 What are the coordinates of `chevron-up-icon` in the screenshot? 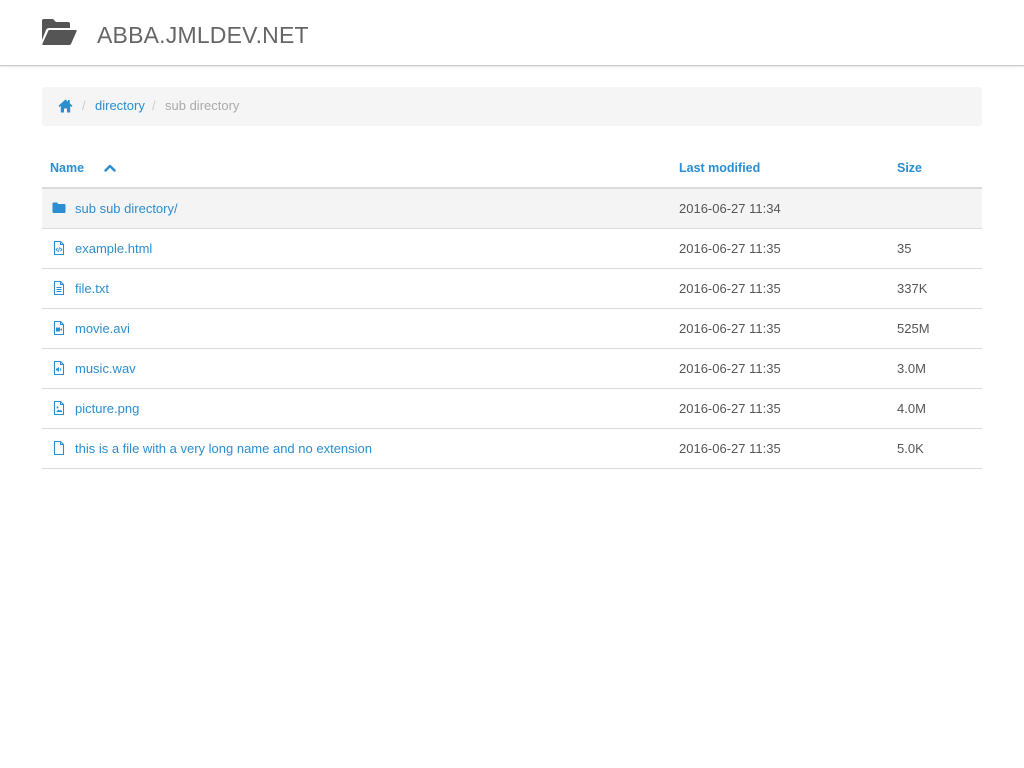 It's located at (110, 168).